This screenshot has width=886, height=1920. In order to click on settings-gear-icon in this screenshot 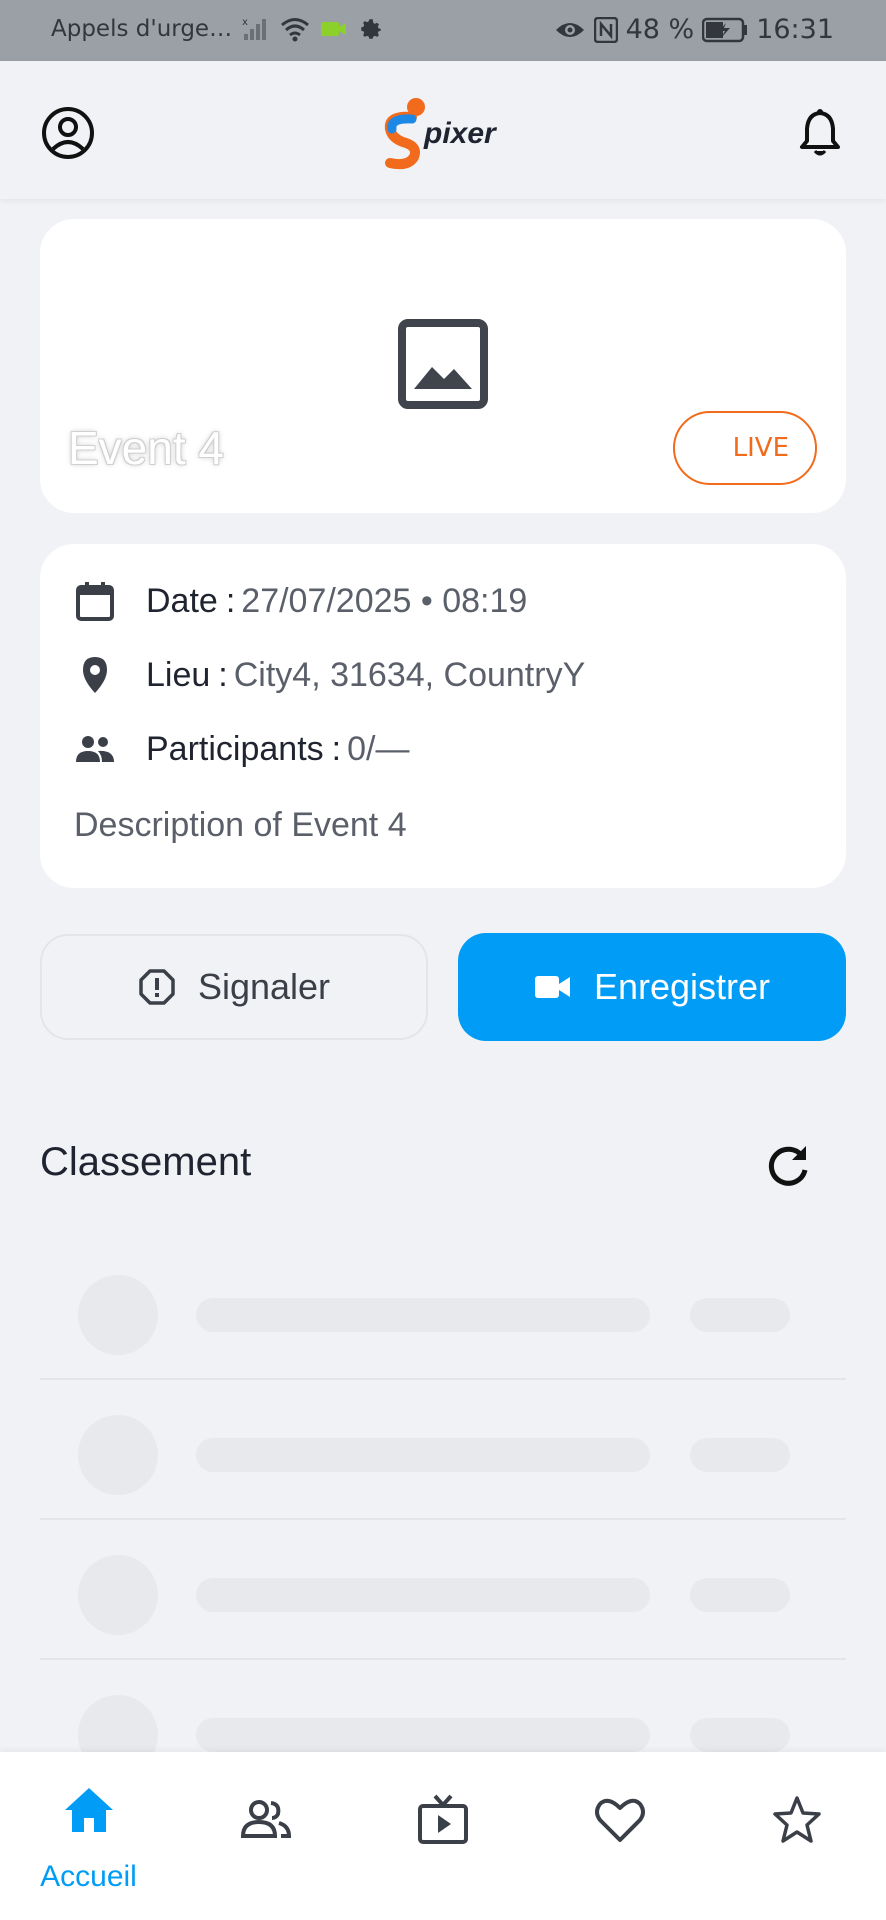, I will do `click(371, 29)`.